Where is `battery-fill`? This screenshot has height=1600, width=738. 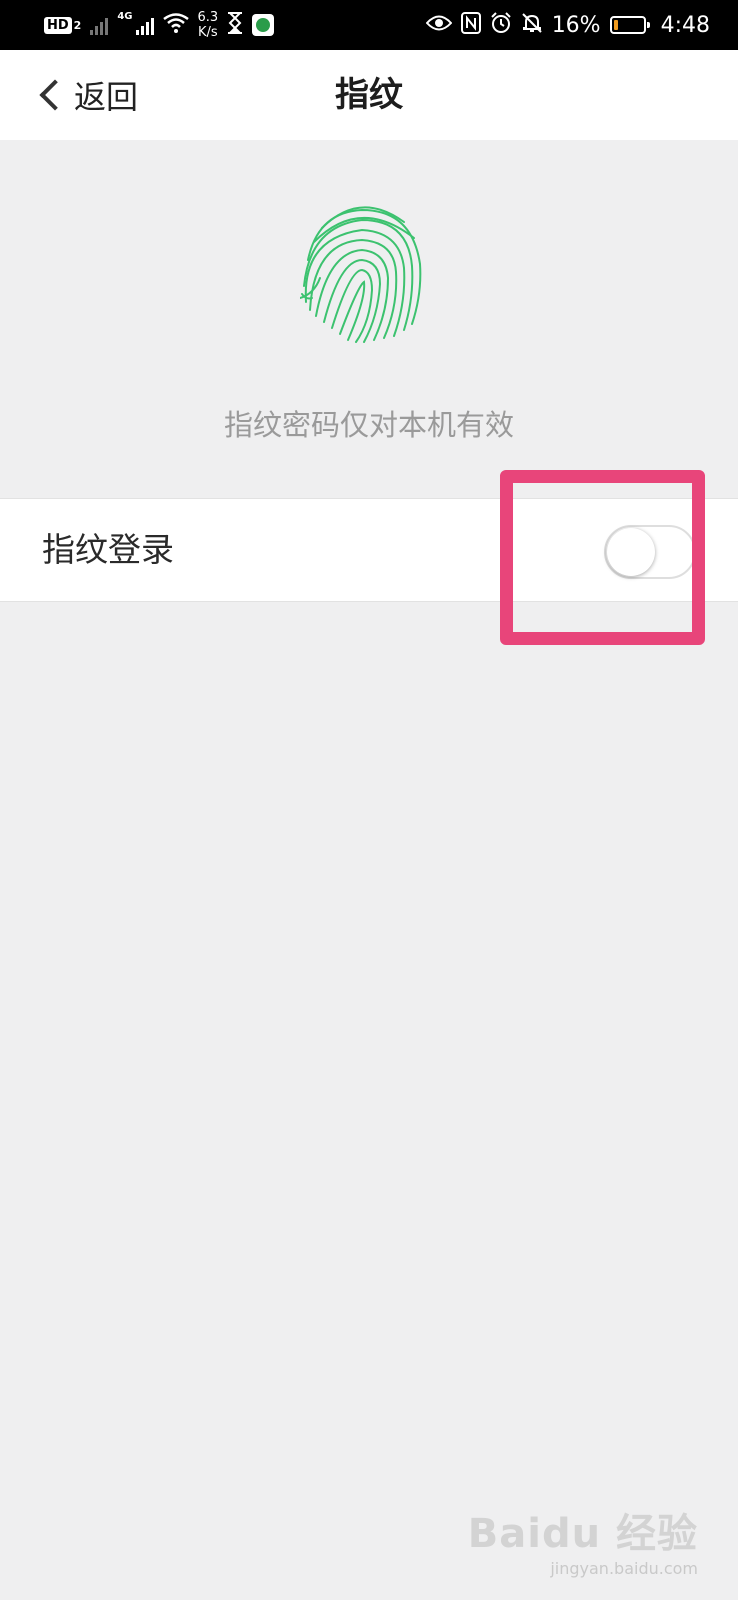
battery-fill is located at coordinates (615, 25).